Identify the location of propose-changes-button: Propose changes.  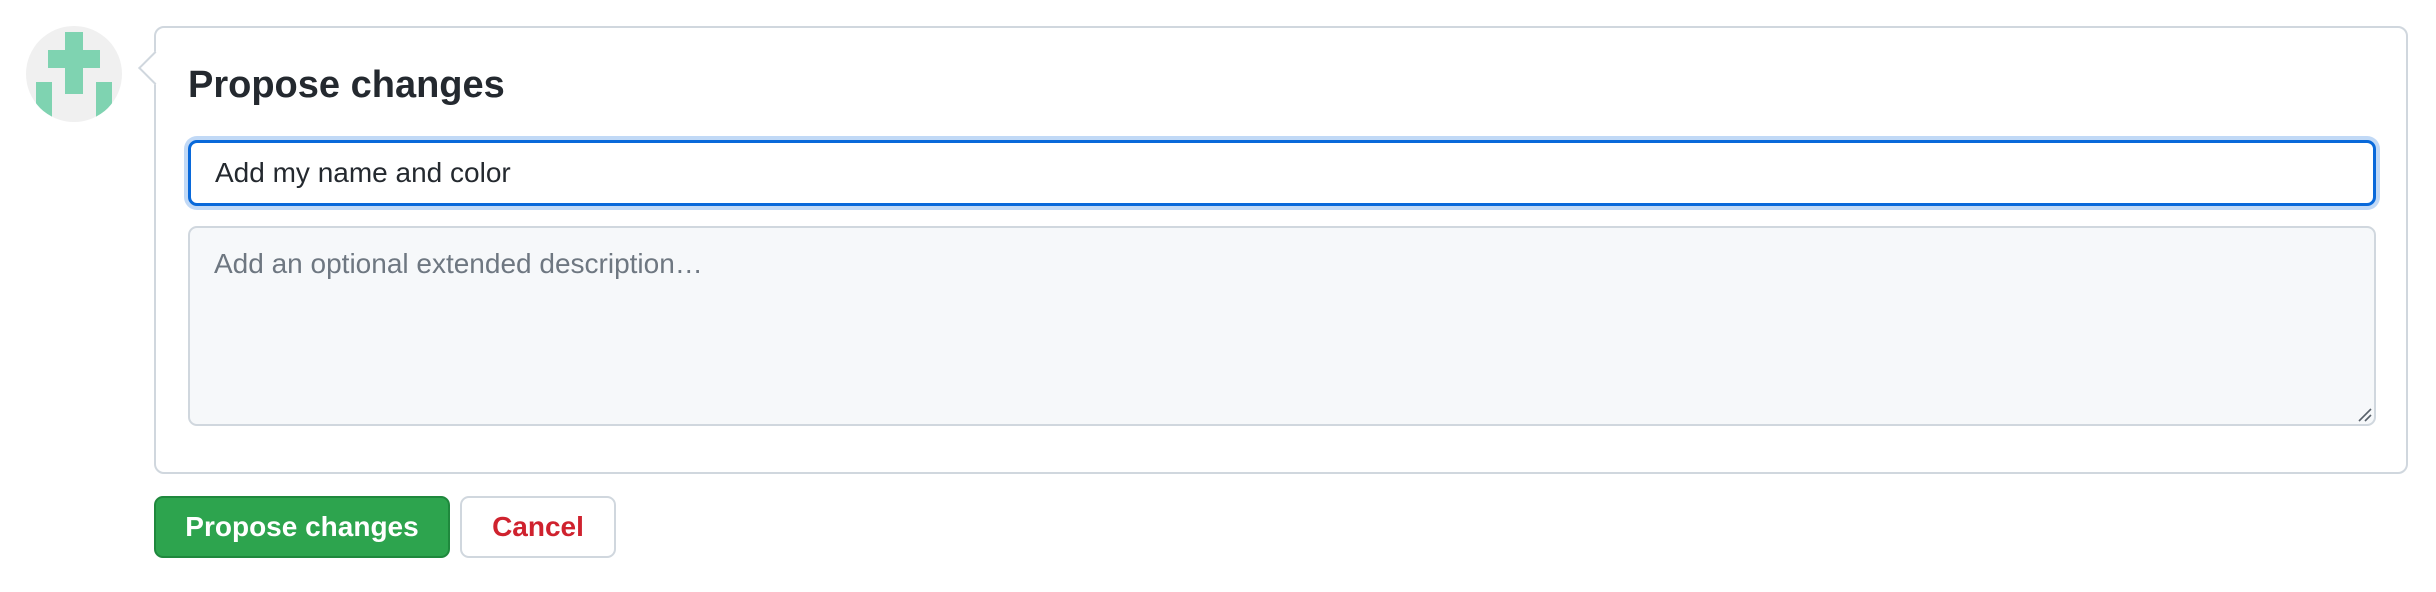
(302, 527).